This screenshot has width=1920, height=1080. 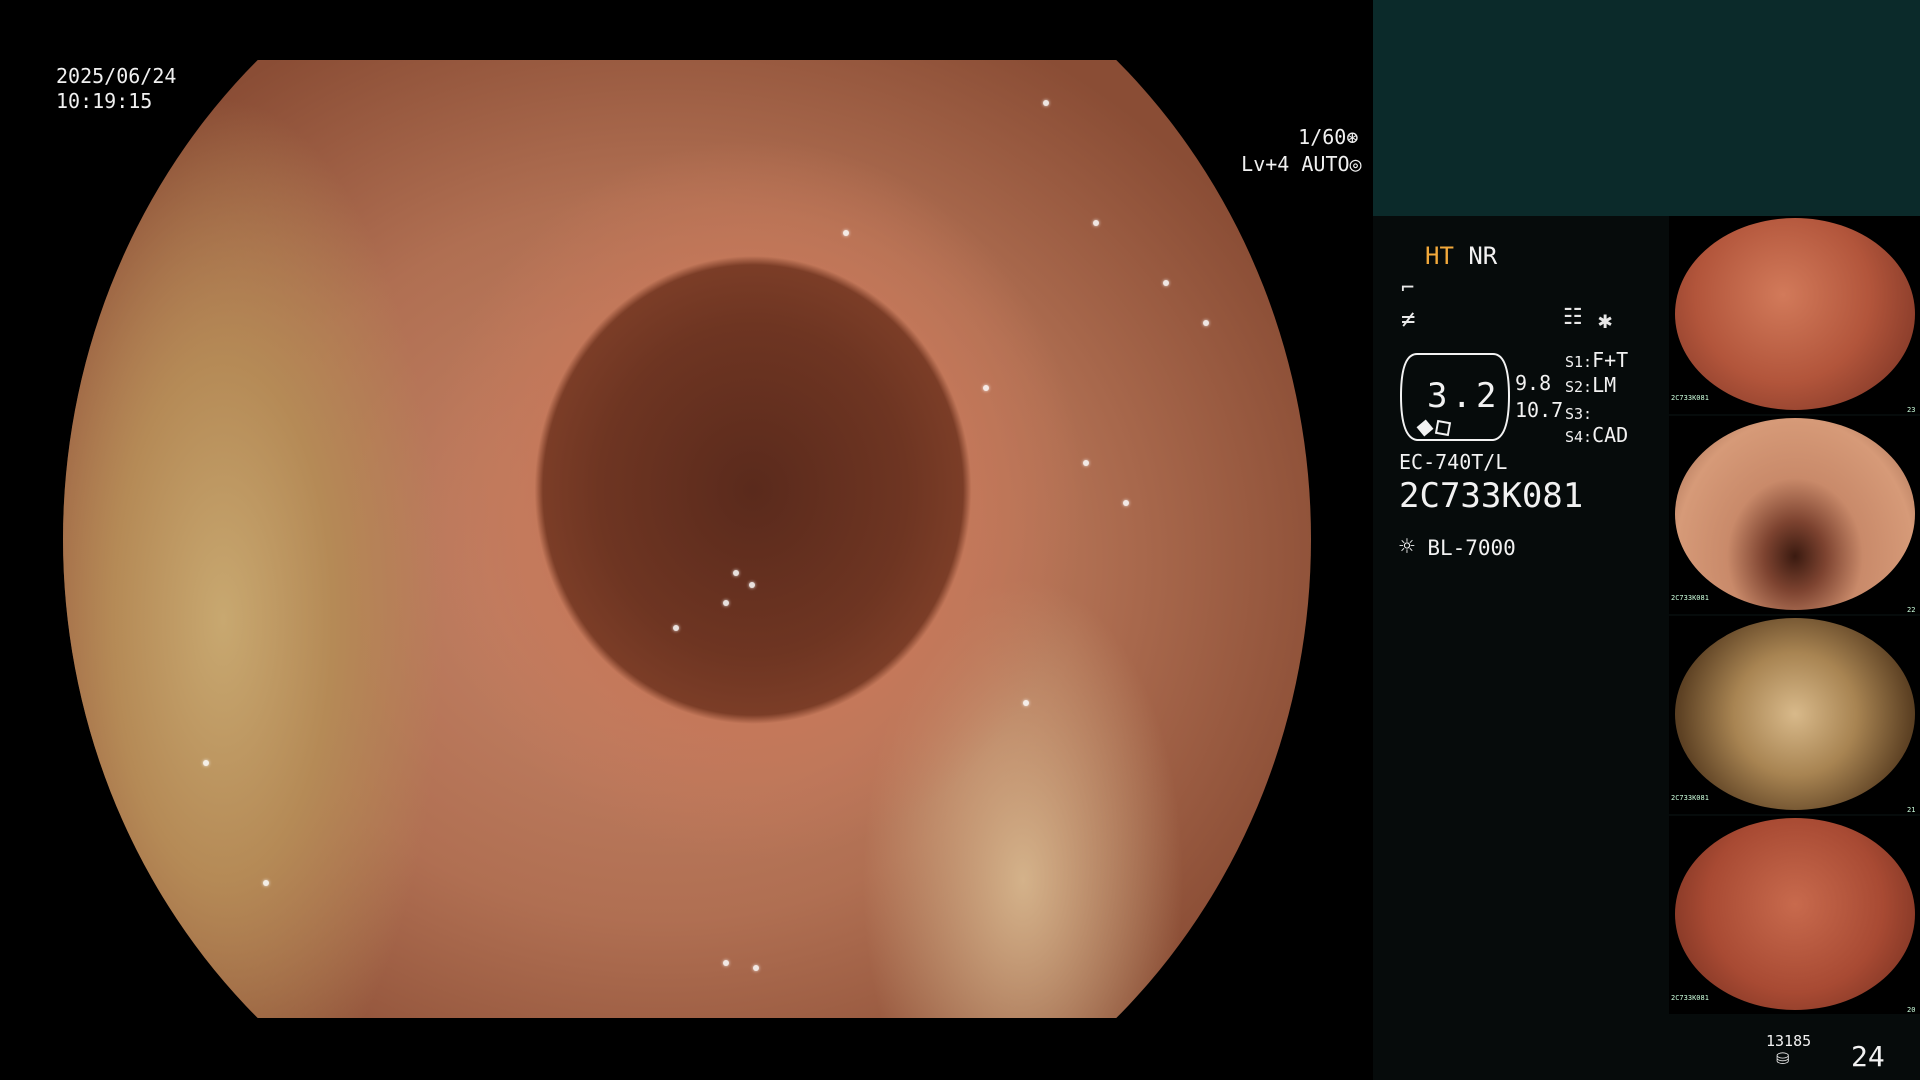 I want to click on thumbnail-index: 22, so click(x=1911, y=610).